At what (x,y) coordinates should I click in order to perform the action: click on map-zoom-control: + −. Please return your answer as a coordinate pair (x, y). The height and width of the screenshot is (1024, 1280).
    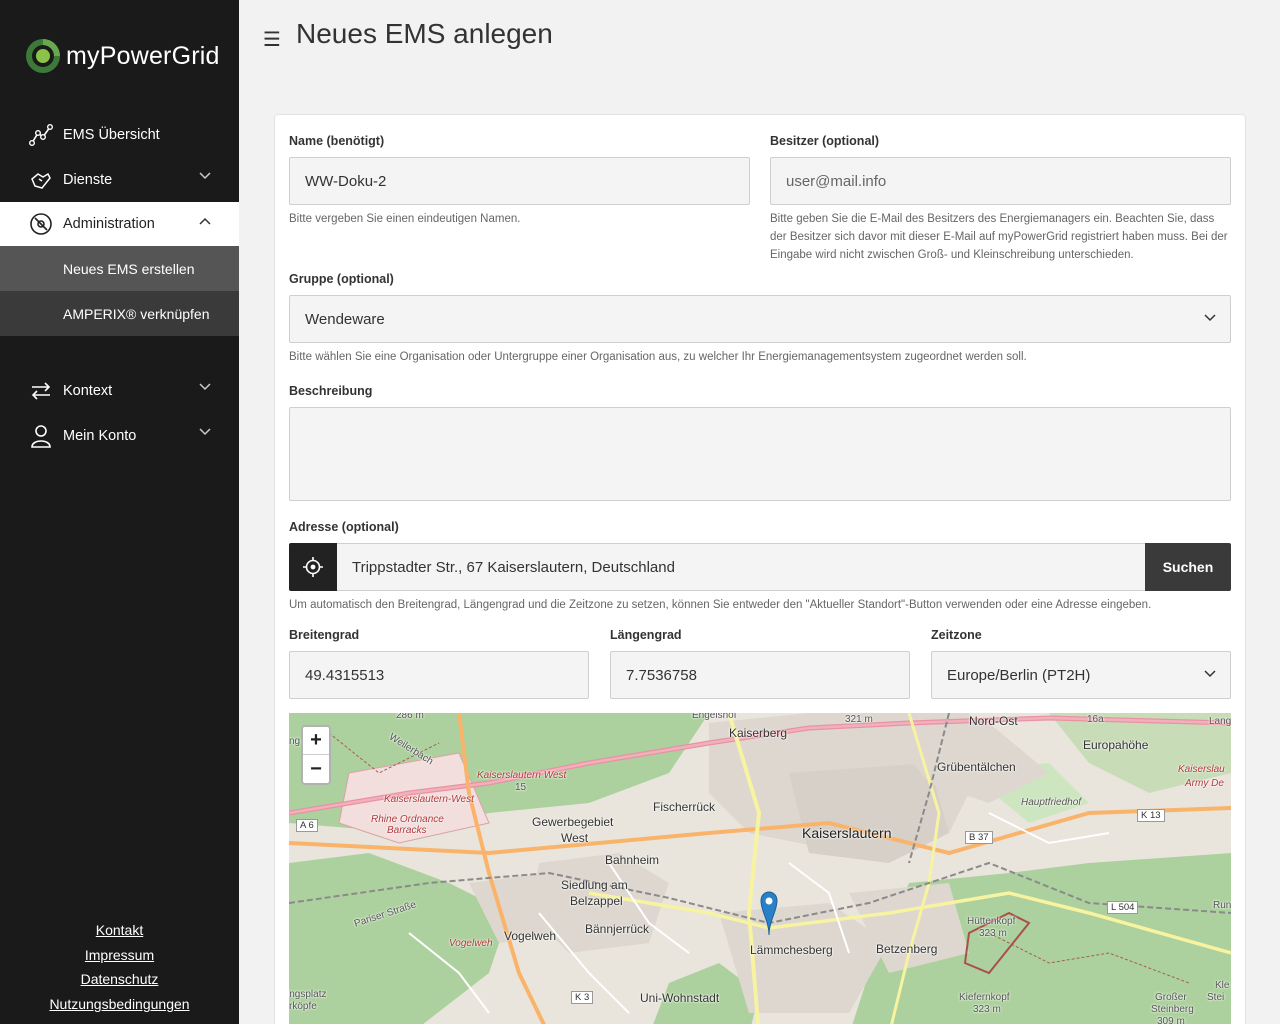
    Looking at the image, I should click on (316, 755).